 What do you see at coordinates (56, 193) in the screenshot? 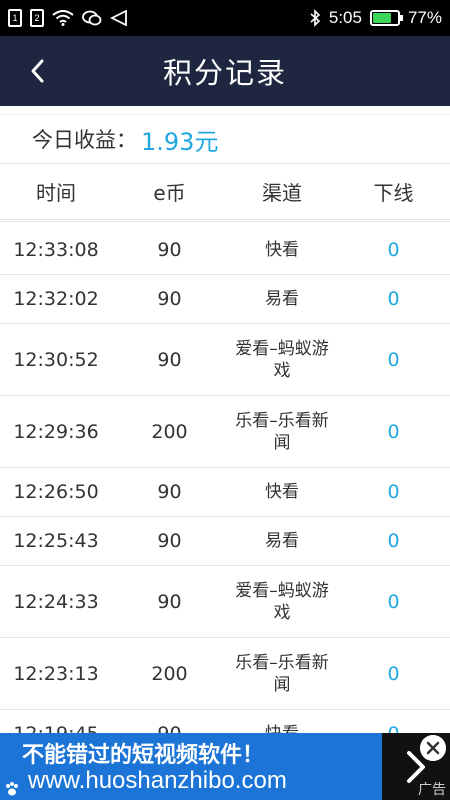
I see `header-time: 时间` at bounding box center [56, 193].